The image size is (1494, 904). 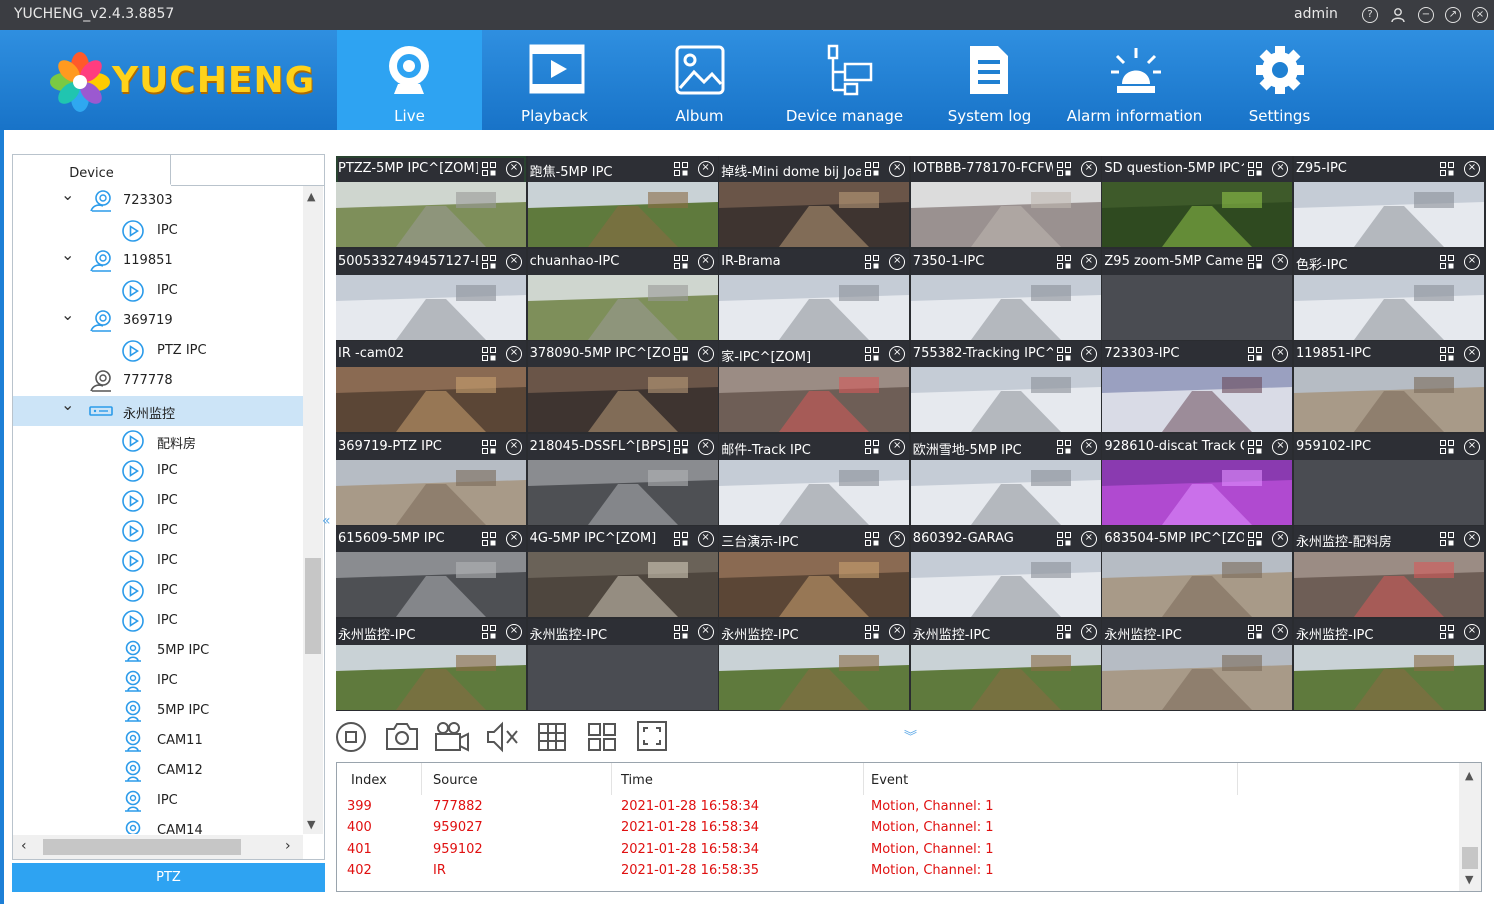 What do you see at coordinates (431, 294) in the screenshot?
I see `video-tile: 5005332749457127-DC ×` at bounding box center [431, 294].